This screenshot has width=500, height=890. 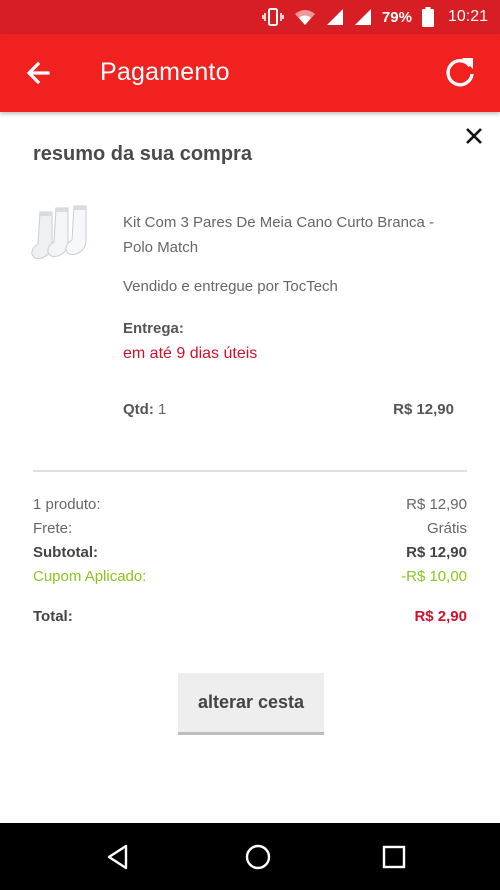 What do you see at coordinates (250, 555) in the screenshot?
I see `subtotal-row: Subtotal: R$ 12,90` at bounding box center [250, 555].